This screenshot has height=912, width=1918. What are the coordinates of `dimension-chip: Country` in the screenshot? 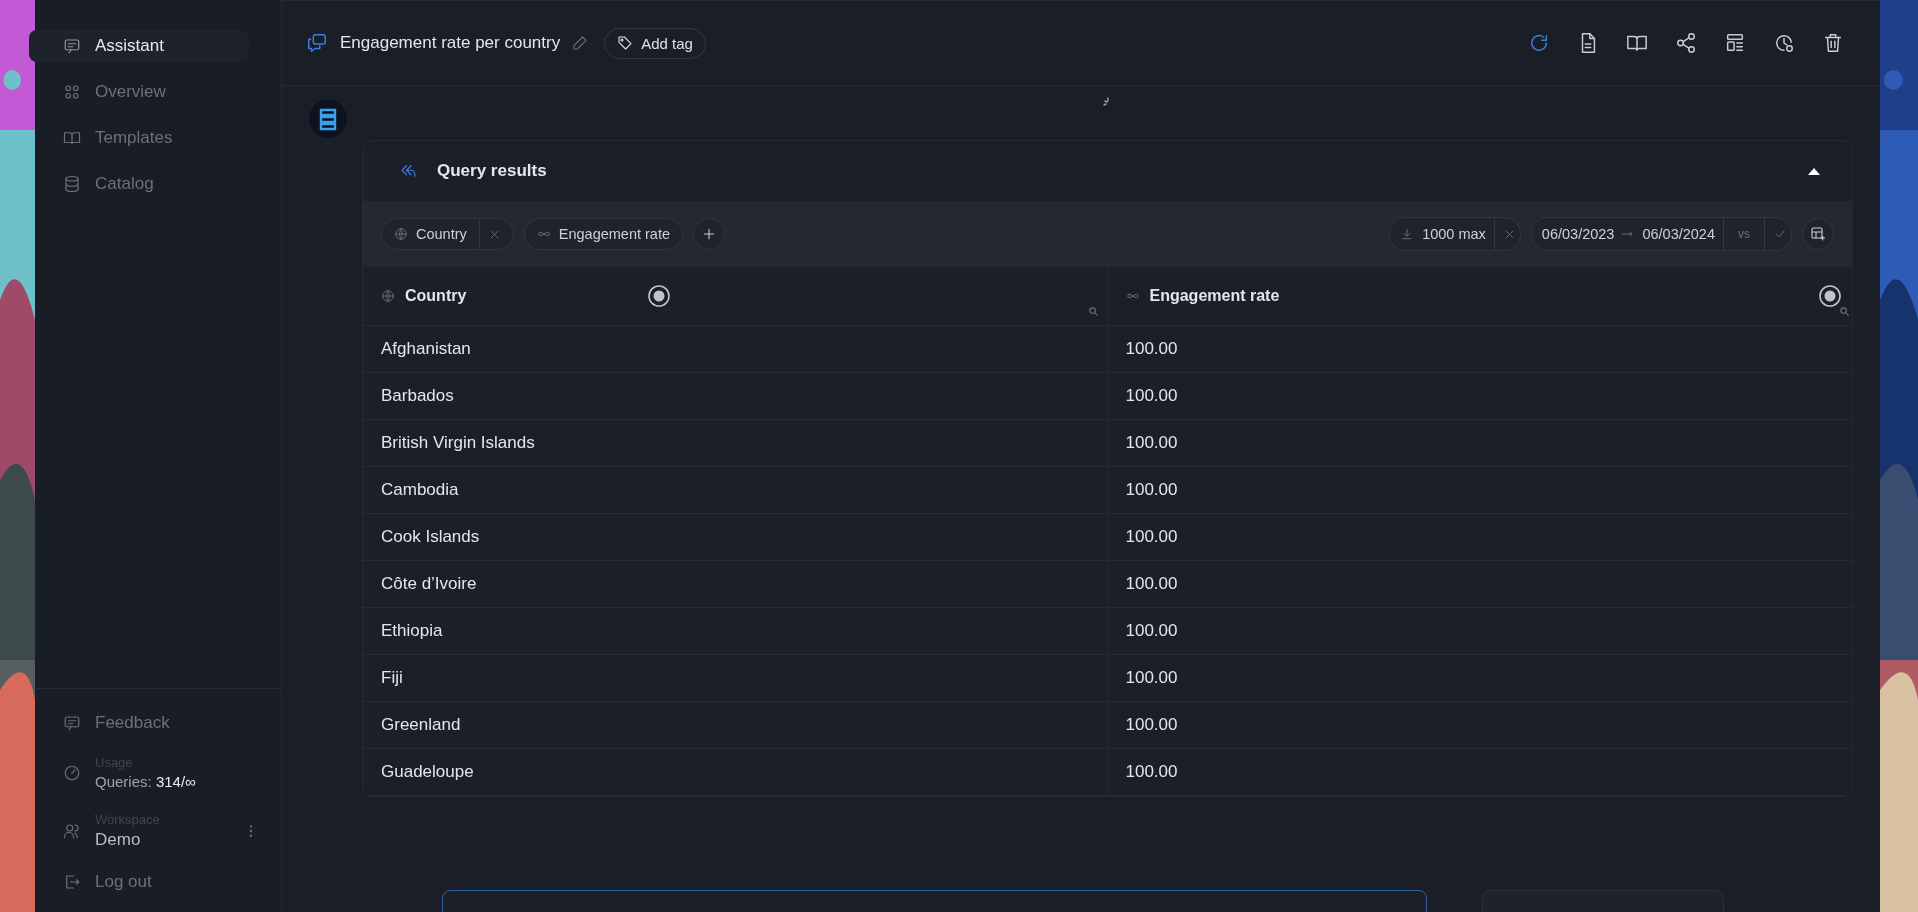 It's located at (447, 234).